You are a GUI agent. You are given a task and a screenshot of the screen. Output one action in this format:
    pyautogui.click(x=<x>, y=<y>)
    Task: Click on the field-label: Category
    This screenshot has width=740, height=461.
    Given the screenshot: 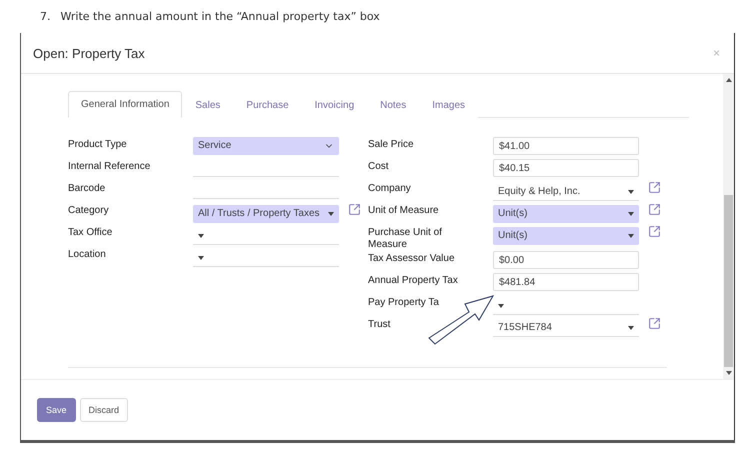 What is the action you would take?
    pyautogui.click(x=89, y=210)
    